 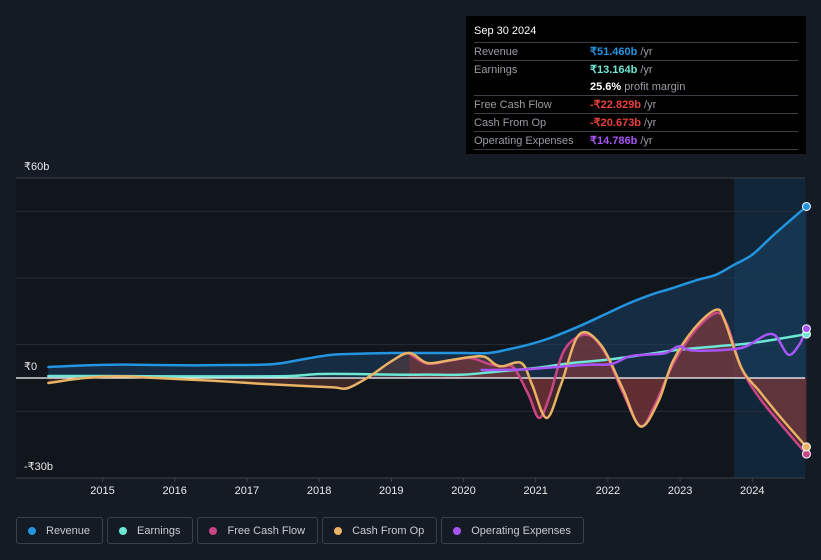 I want to click on tooltip-label: Operating Expenses, so click(x=524, y=140).